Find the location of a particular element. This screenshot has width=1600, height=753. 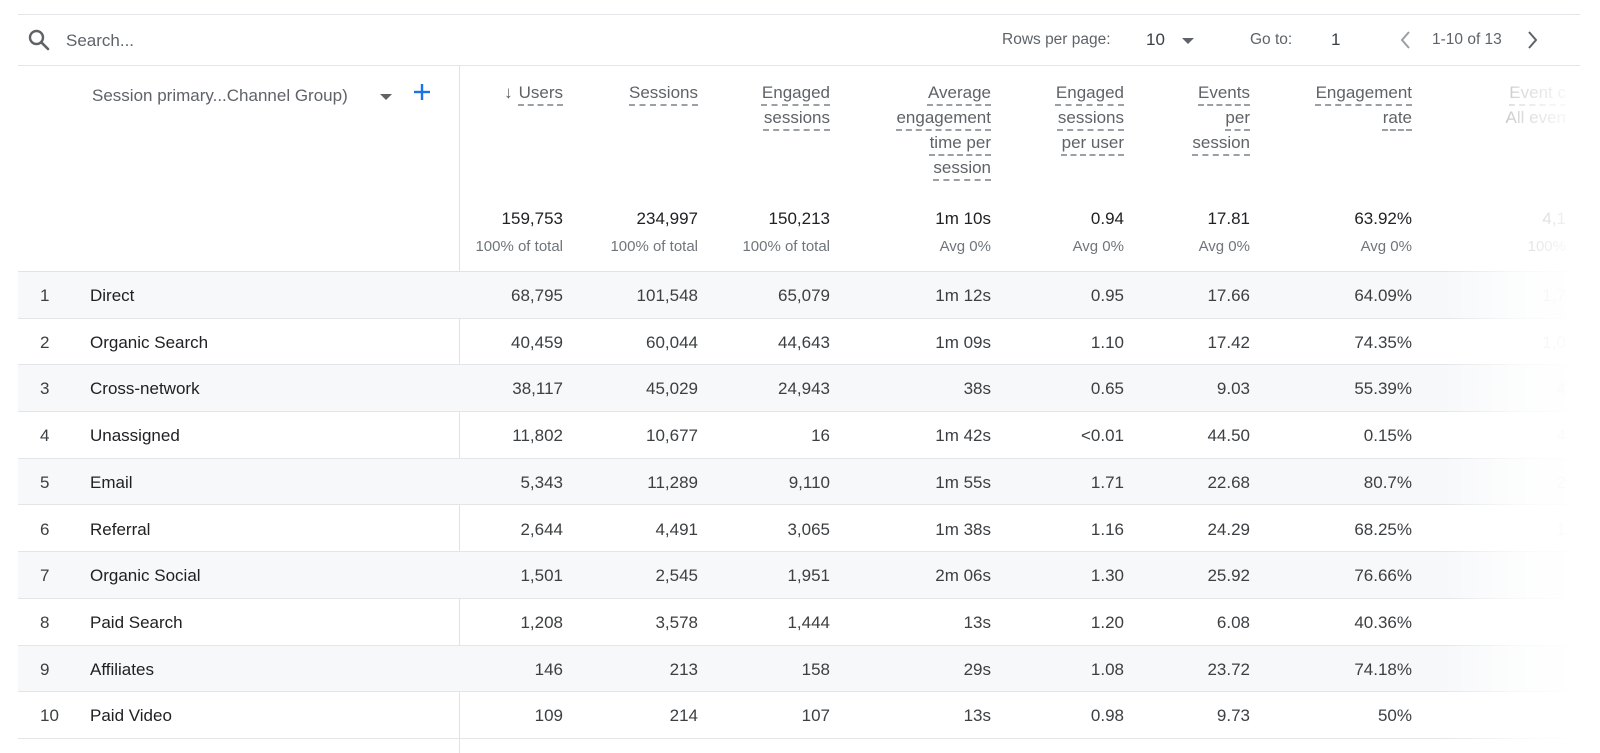

row-index: 2 is located at coordinates (45, 342).